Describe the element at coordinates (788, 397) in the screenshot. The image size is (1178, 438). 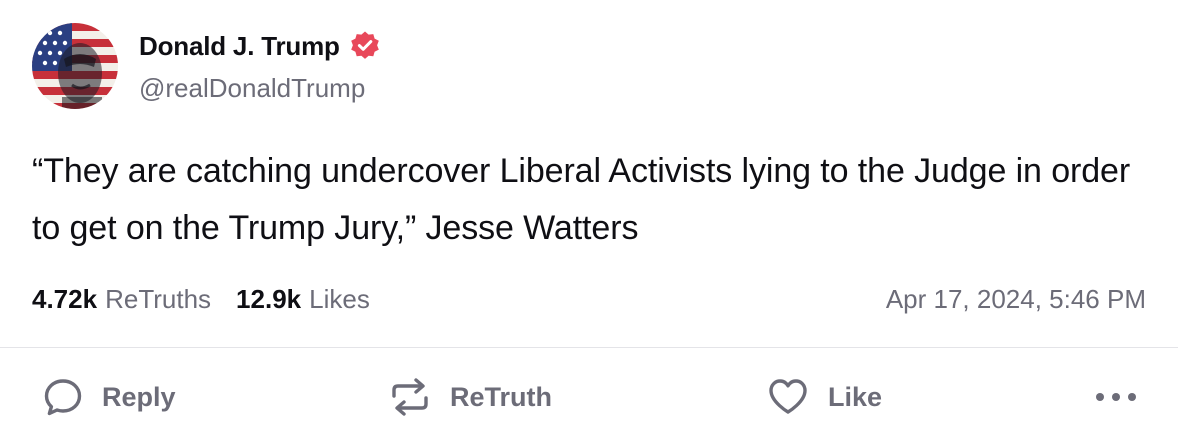
I see `heart-icon` at that location.